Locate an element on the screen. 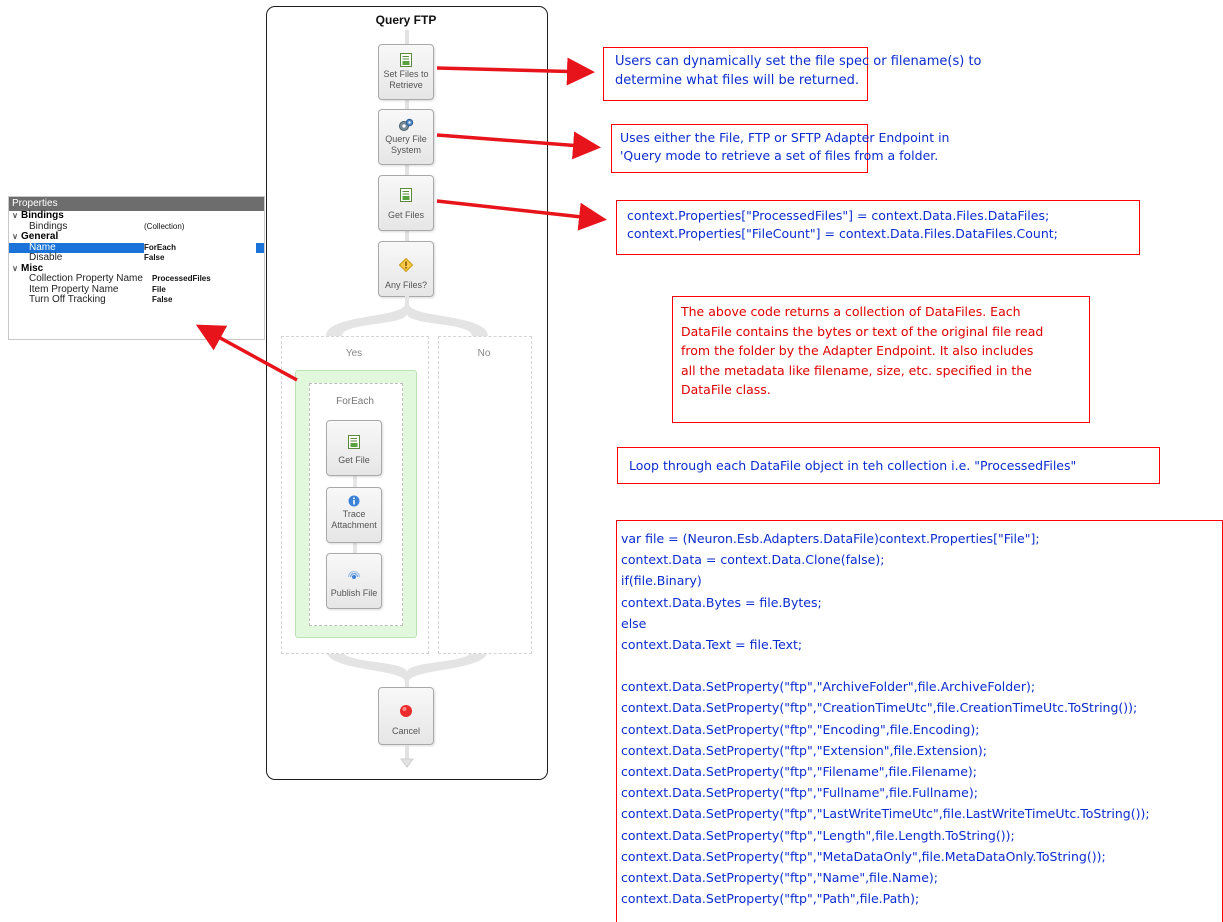 The width and height of the screenshot is (1223, 922). arrow-get-files is located at coordinates (521, 215).